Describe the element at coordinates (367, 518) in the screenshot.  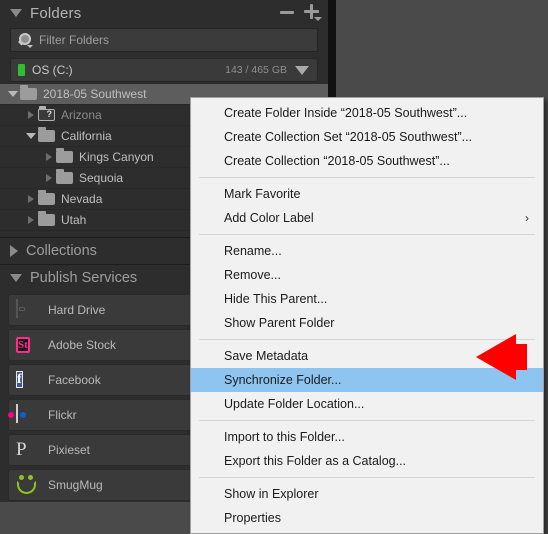
I see `context-menu-item: Properties` at that location.